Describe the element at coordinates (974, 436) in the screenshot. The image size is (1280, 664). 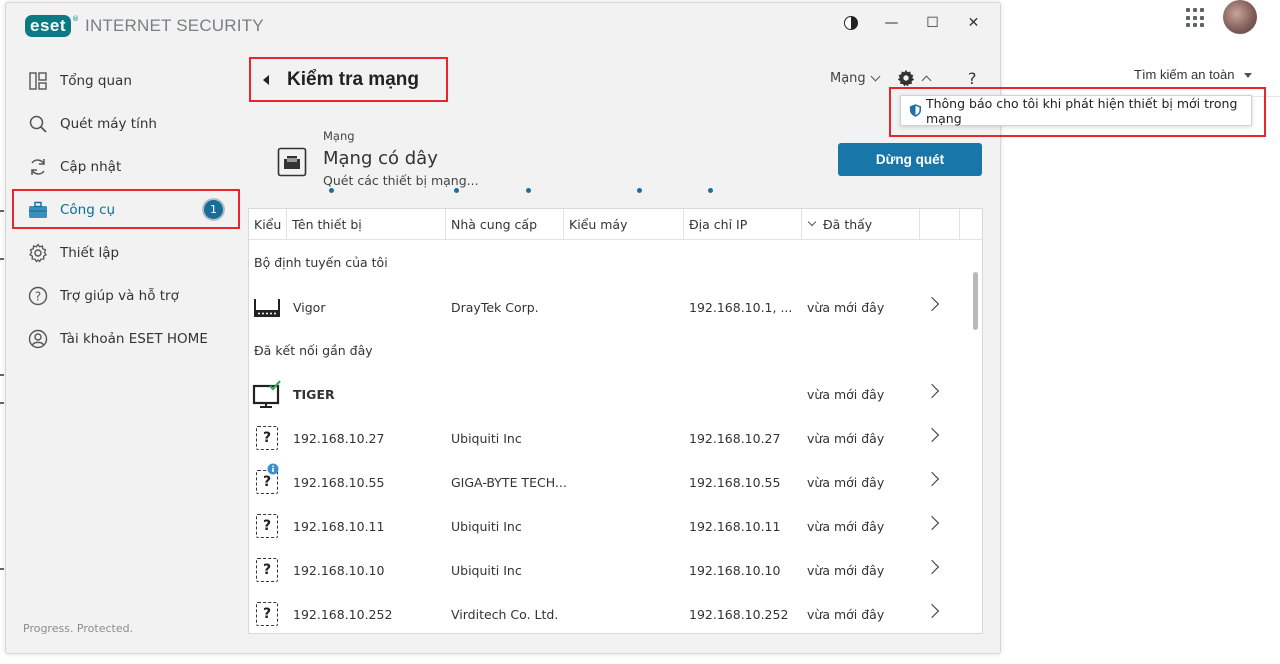
I see `scrollbar` at that location.